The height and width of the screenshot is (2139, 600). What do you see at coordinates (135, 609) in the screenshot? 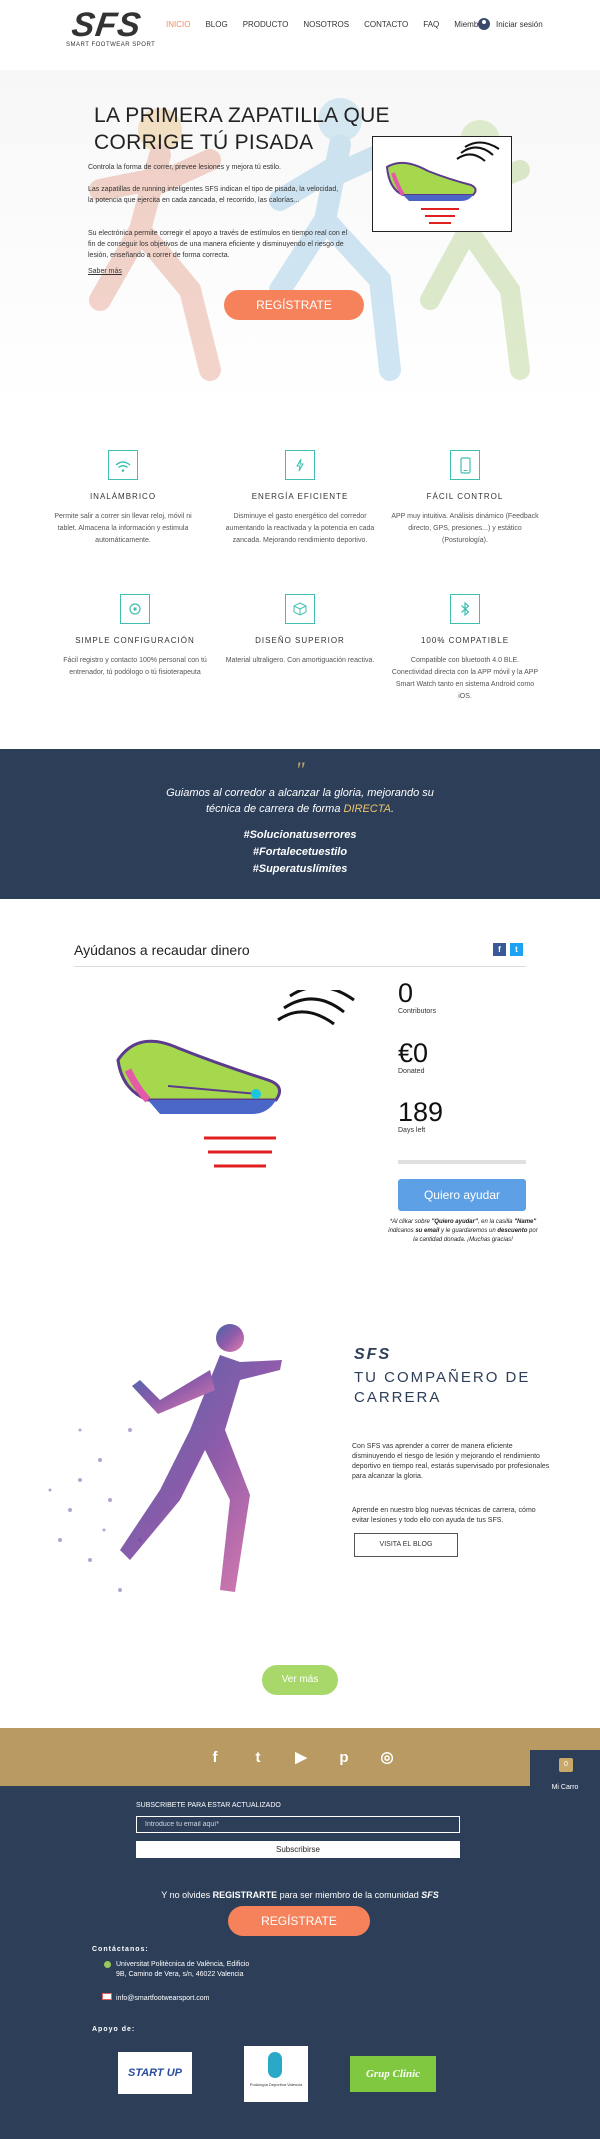
I see `settings-icon` at bounding box center [135, 609].